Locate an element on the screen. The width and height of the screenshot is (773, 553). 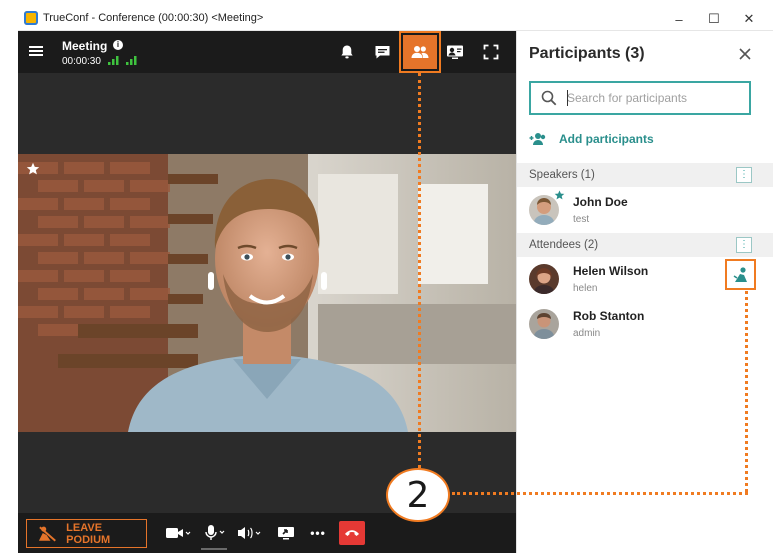
camera-icon is located at coordinates (178, 533).